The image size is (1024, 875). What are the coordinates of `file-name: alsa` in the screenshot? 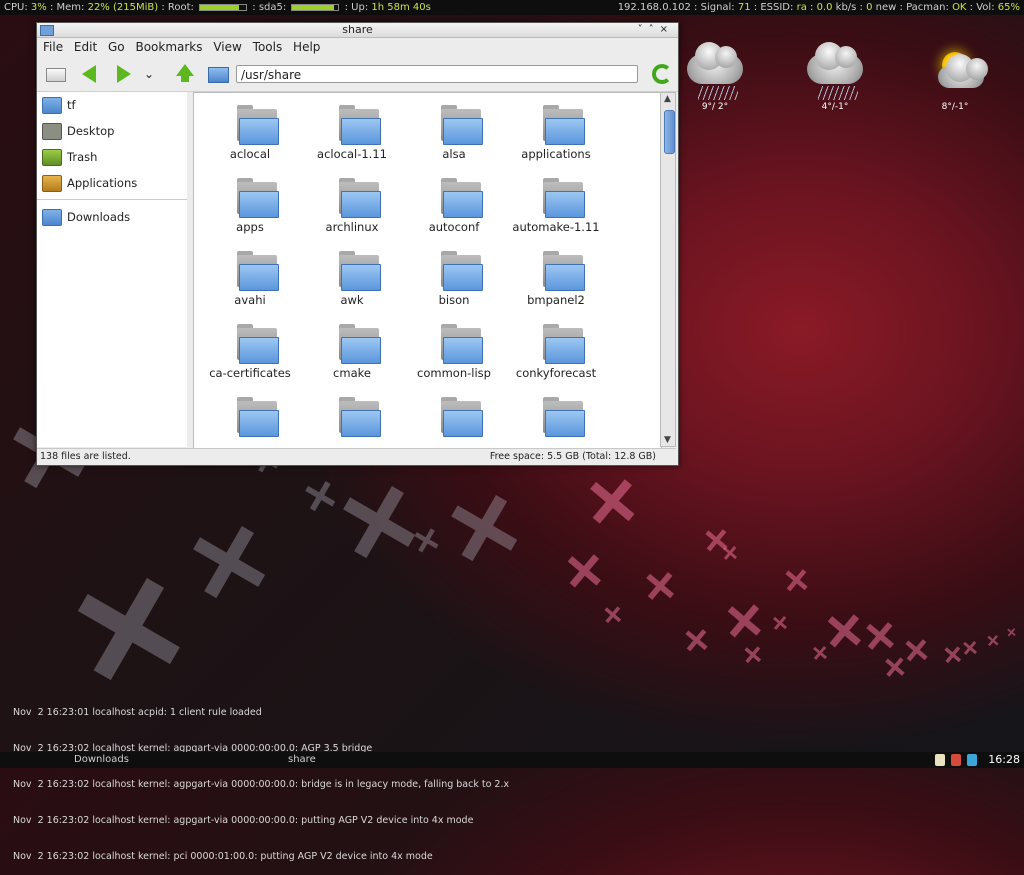 It's located at (454, 154).